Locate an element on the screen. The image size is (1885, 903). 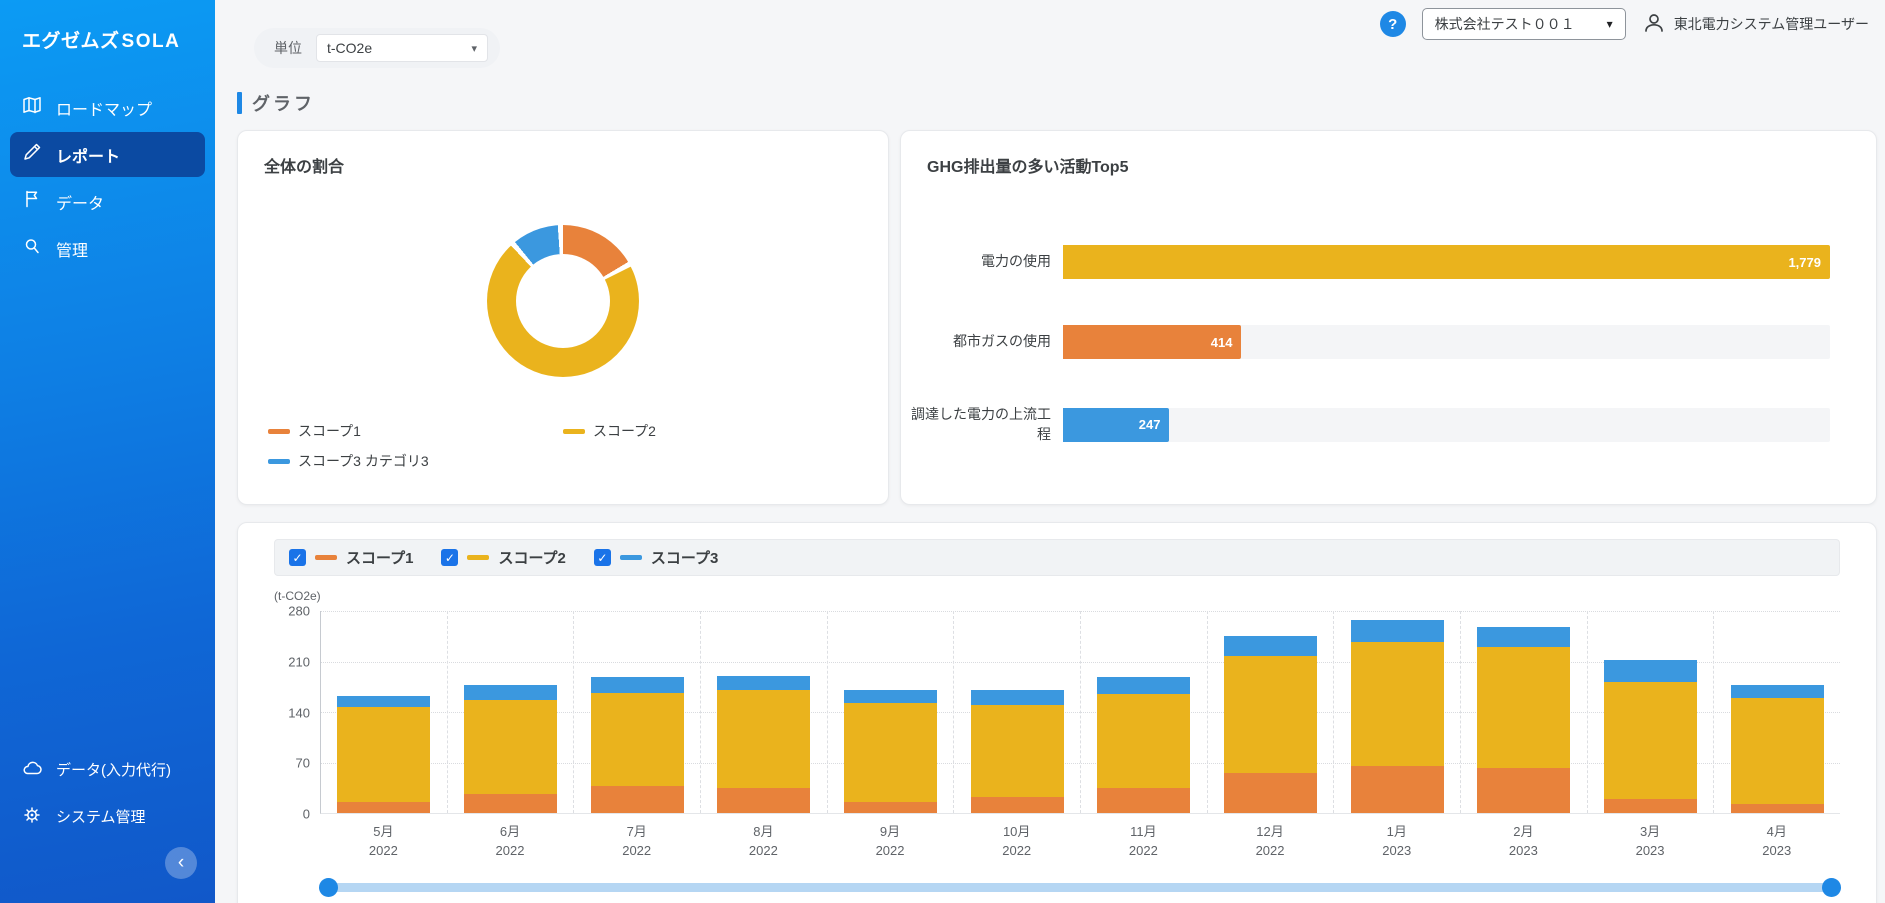
pen-icon is located at coordinates (32, 154).